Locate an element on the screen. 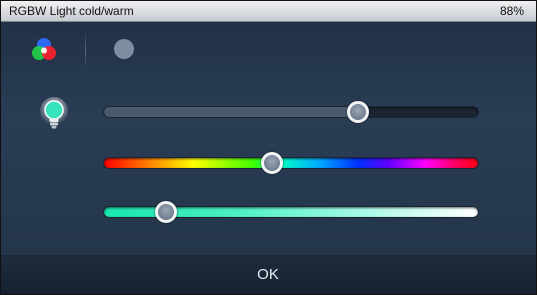 The image size is (537, 295). light-bulb-icon is located at coordinates (54, 113).